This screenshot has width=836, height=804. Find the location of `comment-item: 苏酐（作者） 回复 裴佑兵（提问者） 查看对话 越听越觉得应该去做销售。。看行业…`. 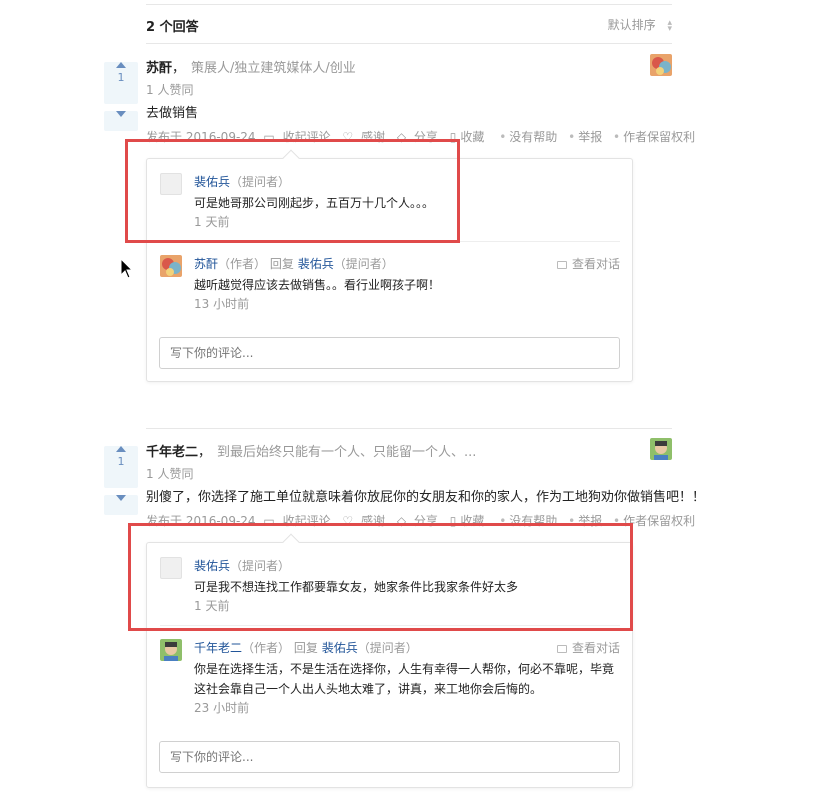

comment-item: 苏酐（作者） 回复 裴佑兵（提问者） 查看对话 越听越觉得应该去做销售。。看行业… is located at coordinates (390, 285).